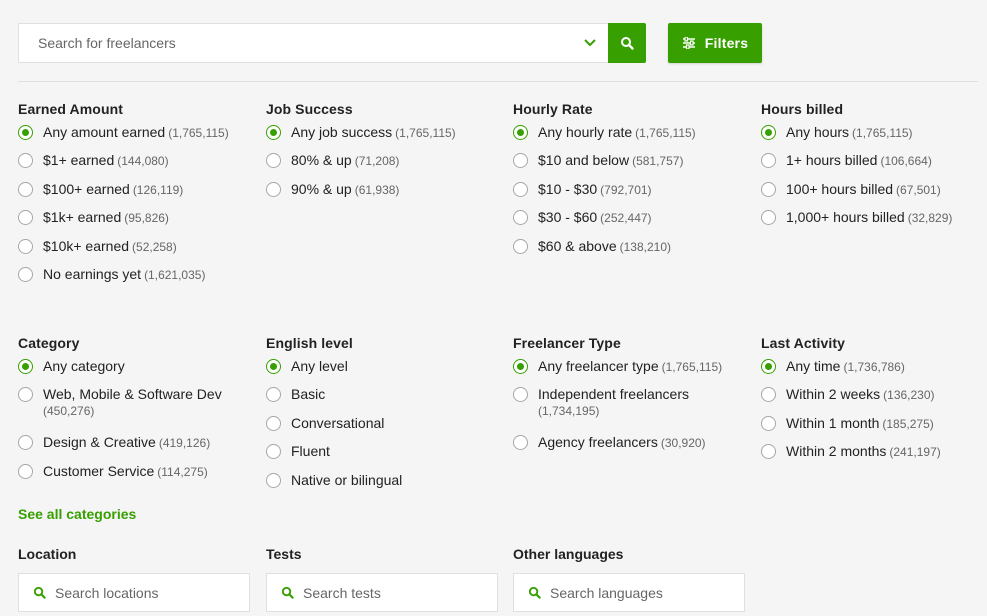 The width and height of the screenshot is (987, 616). What do you see at coordinates (386, 428) in the screenshot?
I see `english-option-conversational: Conversational` at bounding box center [386, 428].